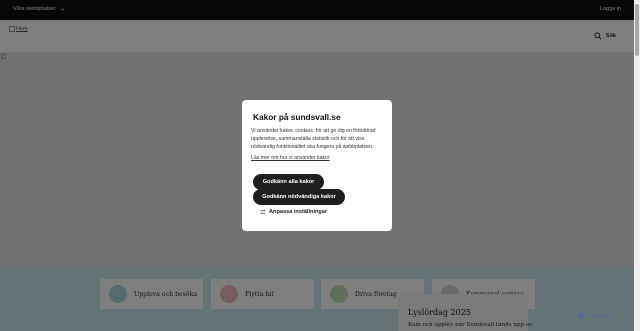 This screenshot has height=331, width=640. What do you see at coordinates (637, 30) in the screenshot?
I see `scrollbar-thumb` at bounding box center [637, 30].